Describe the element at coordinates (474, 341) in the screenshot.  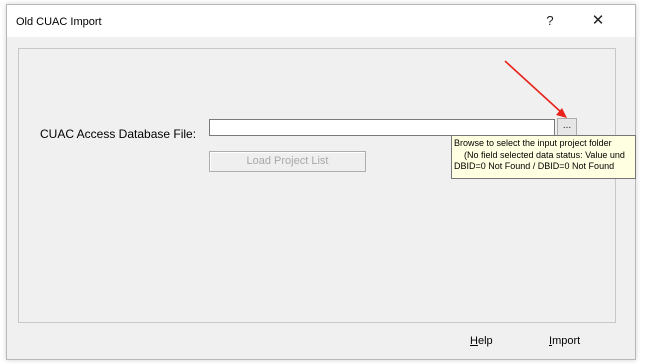
I see `help-access-key: H` at that location.